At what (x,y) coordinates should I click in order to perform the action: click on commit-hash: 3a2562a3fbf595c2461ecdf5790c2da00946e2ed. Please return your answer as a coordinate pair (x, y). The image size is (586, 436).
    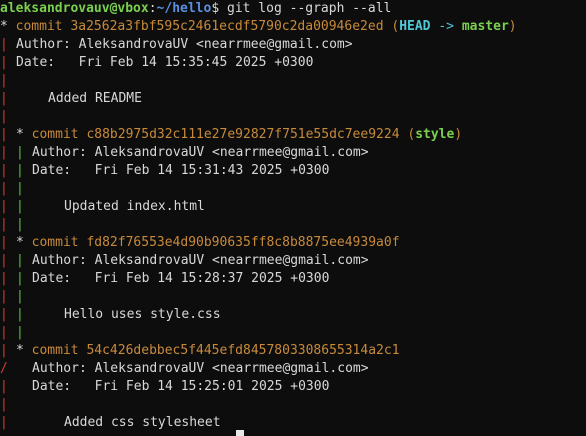
    Looking at the image, I should click on (227, 26).